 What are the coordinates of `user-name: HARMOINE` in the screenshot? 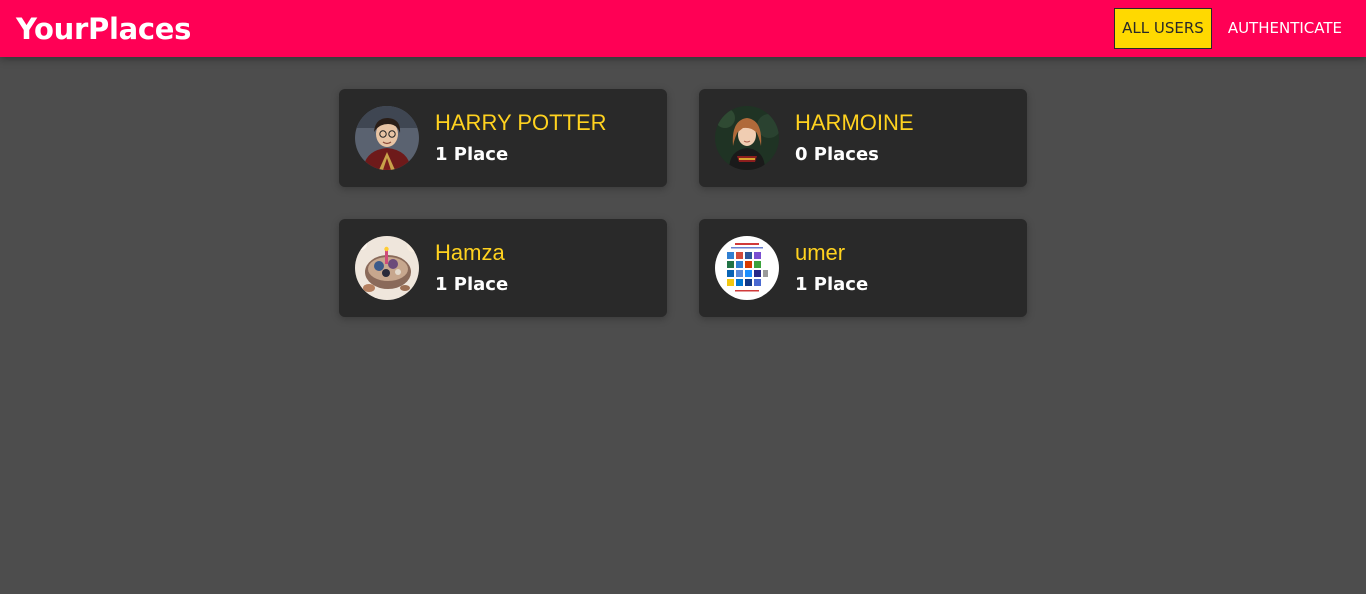 It's located at (854, 122).